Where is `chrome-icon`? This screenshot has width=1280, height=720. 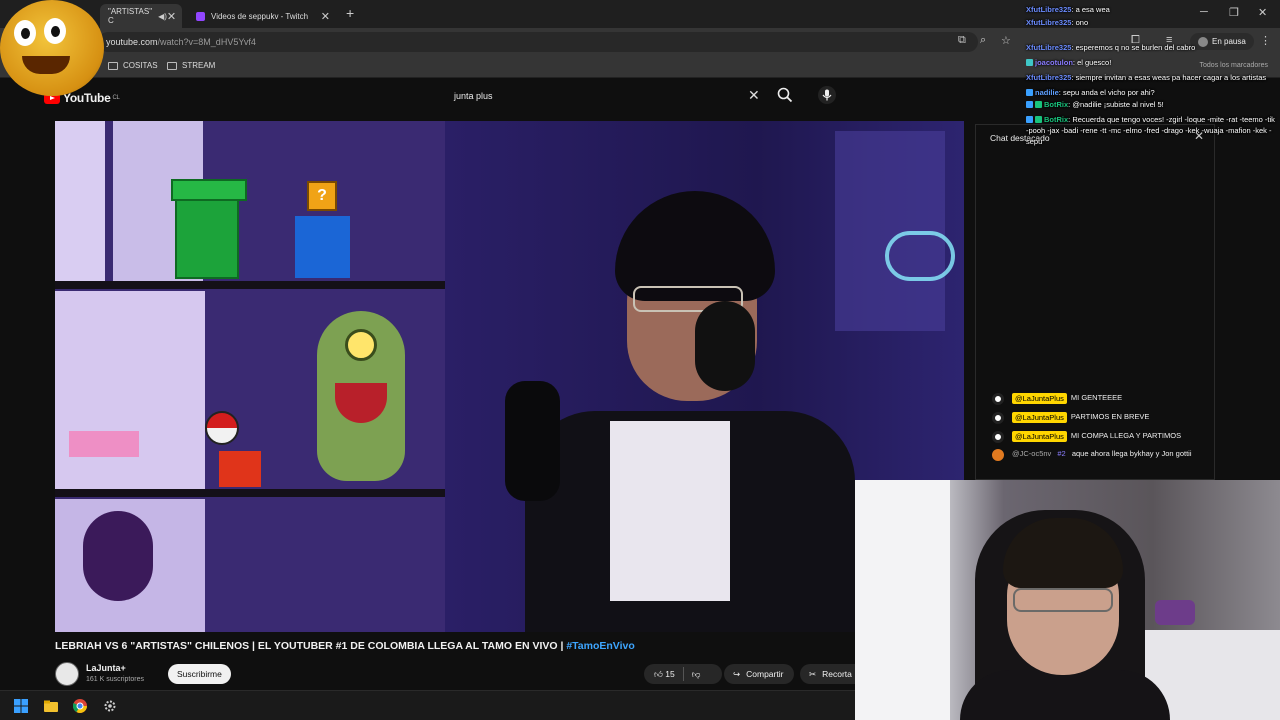
chrome-icon is located at coordinates (80, 706).